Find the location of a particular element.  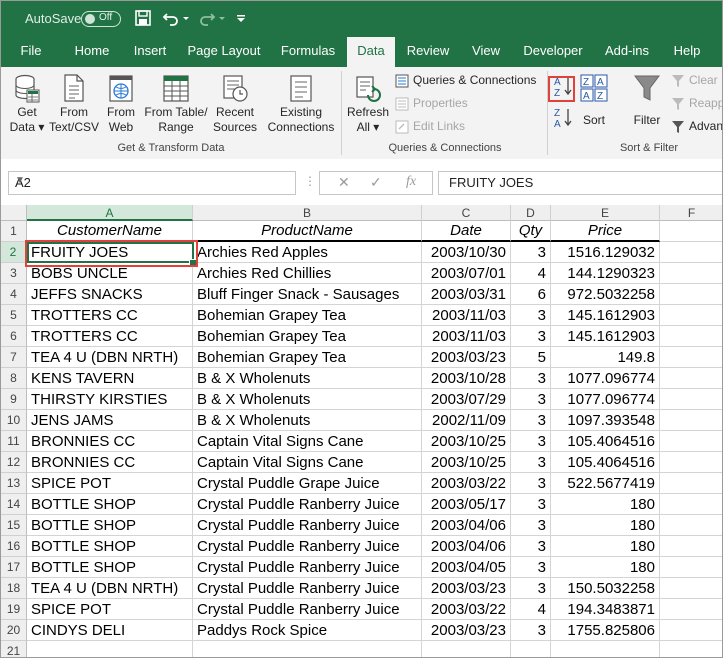

sort-button: Z A A Z Sort is located at coordinates (594, 100).